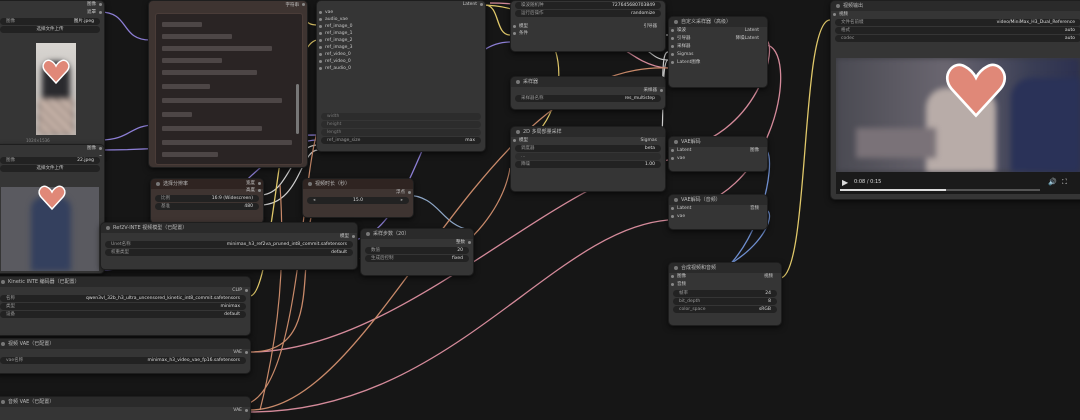 Image resolution: width=1080 pixels, height=420 pixels. Describe the element at coordinates (718, 200) in the screenshot. I see `node-title: VAE解码（音频）` at that location.